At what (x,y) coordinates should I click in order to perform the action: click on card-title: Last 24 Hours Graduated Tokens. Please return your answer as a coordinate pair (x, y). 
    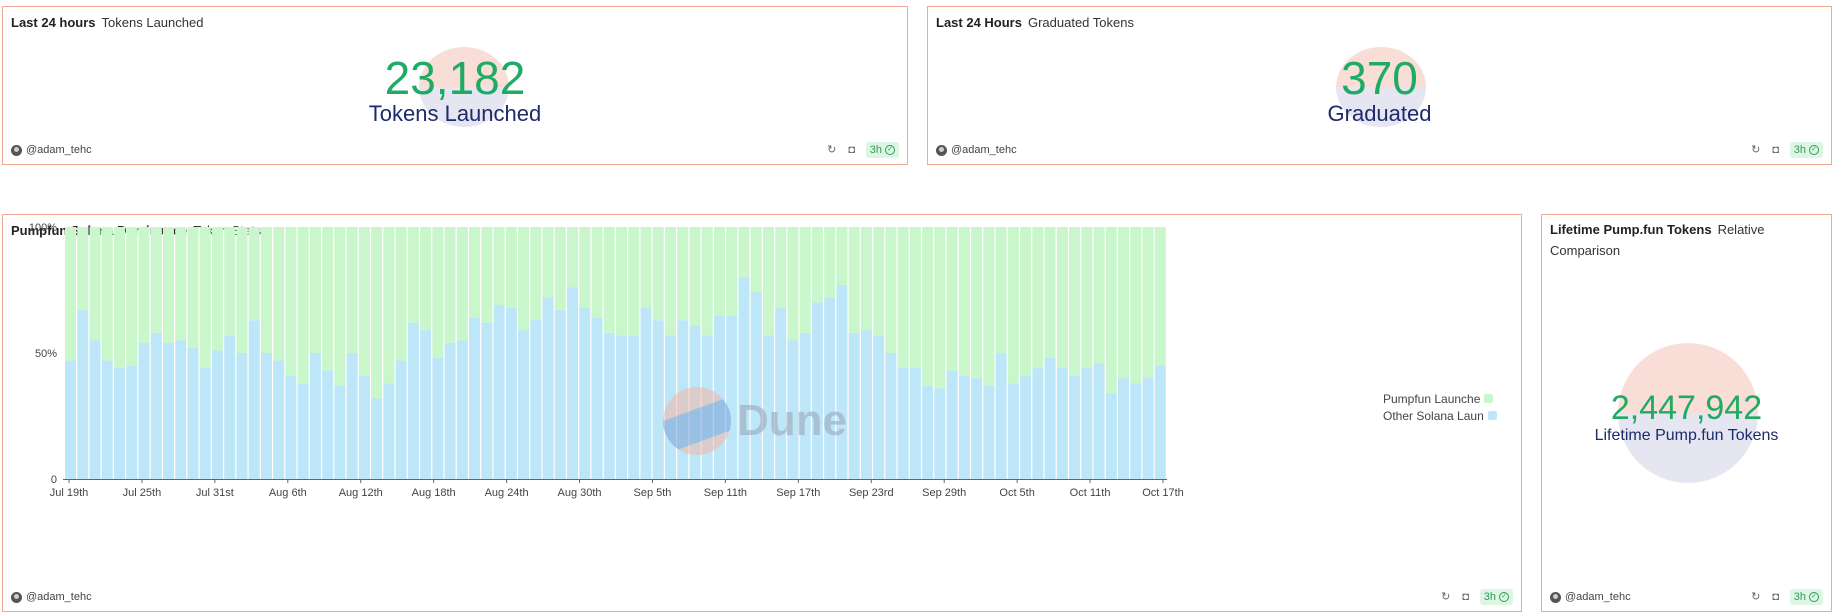
    Looking at the image, I should click on (1035, 22).